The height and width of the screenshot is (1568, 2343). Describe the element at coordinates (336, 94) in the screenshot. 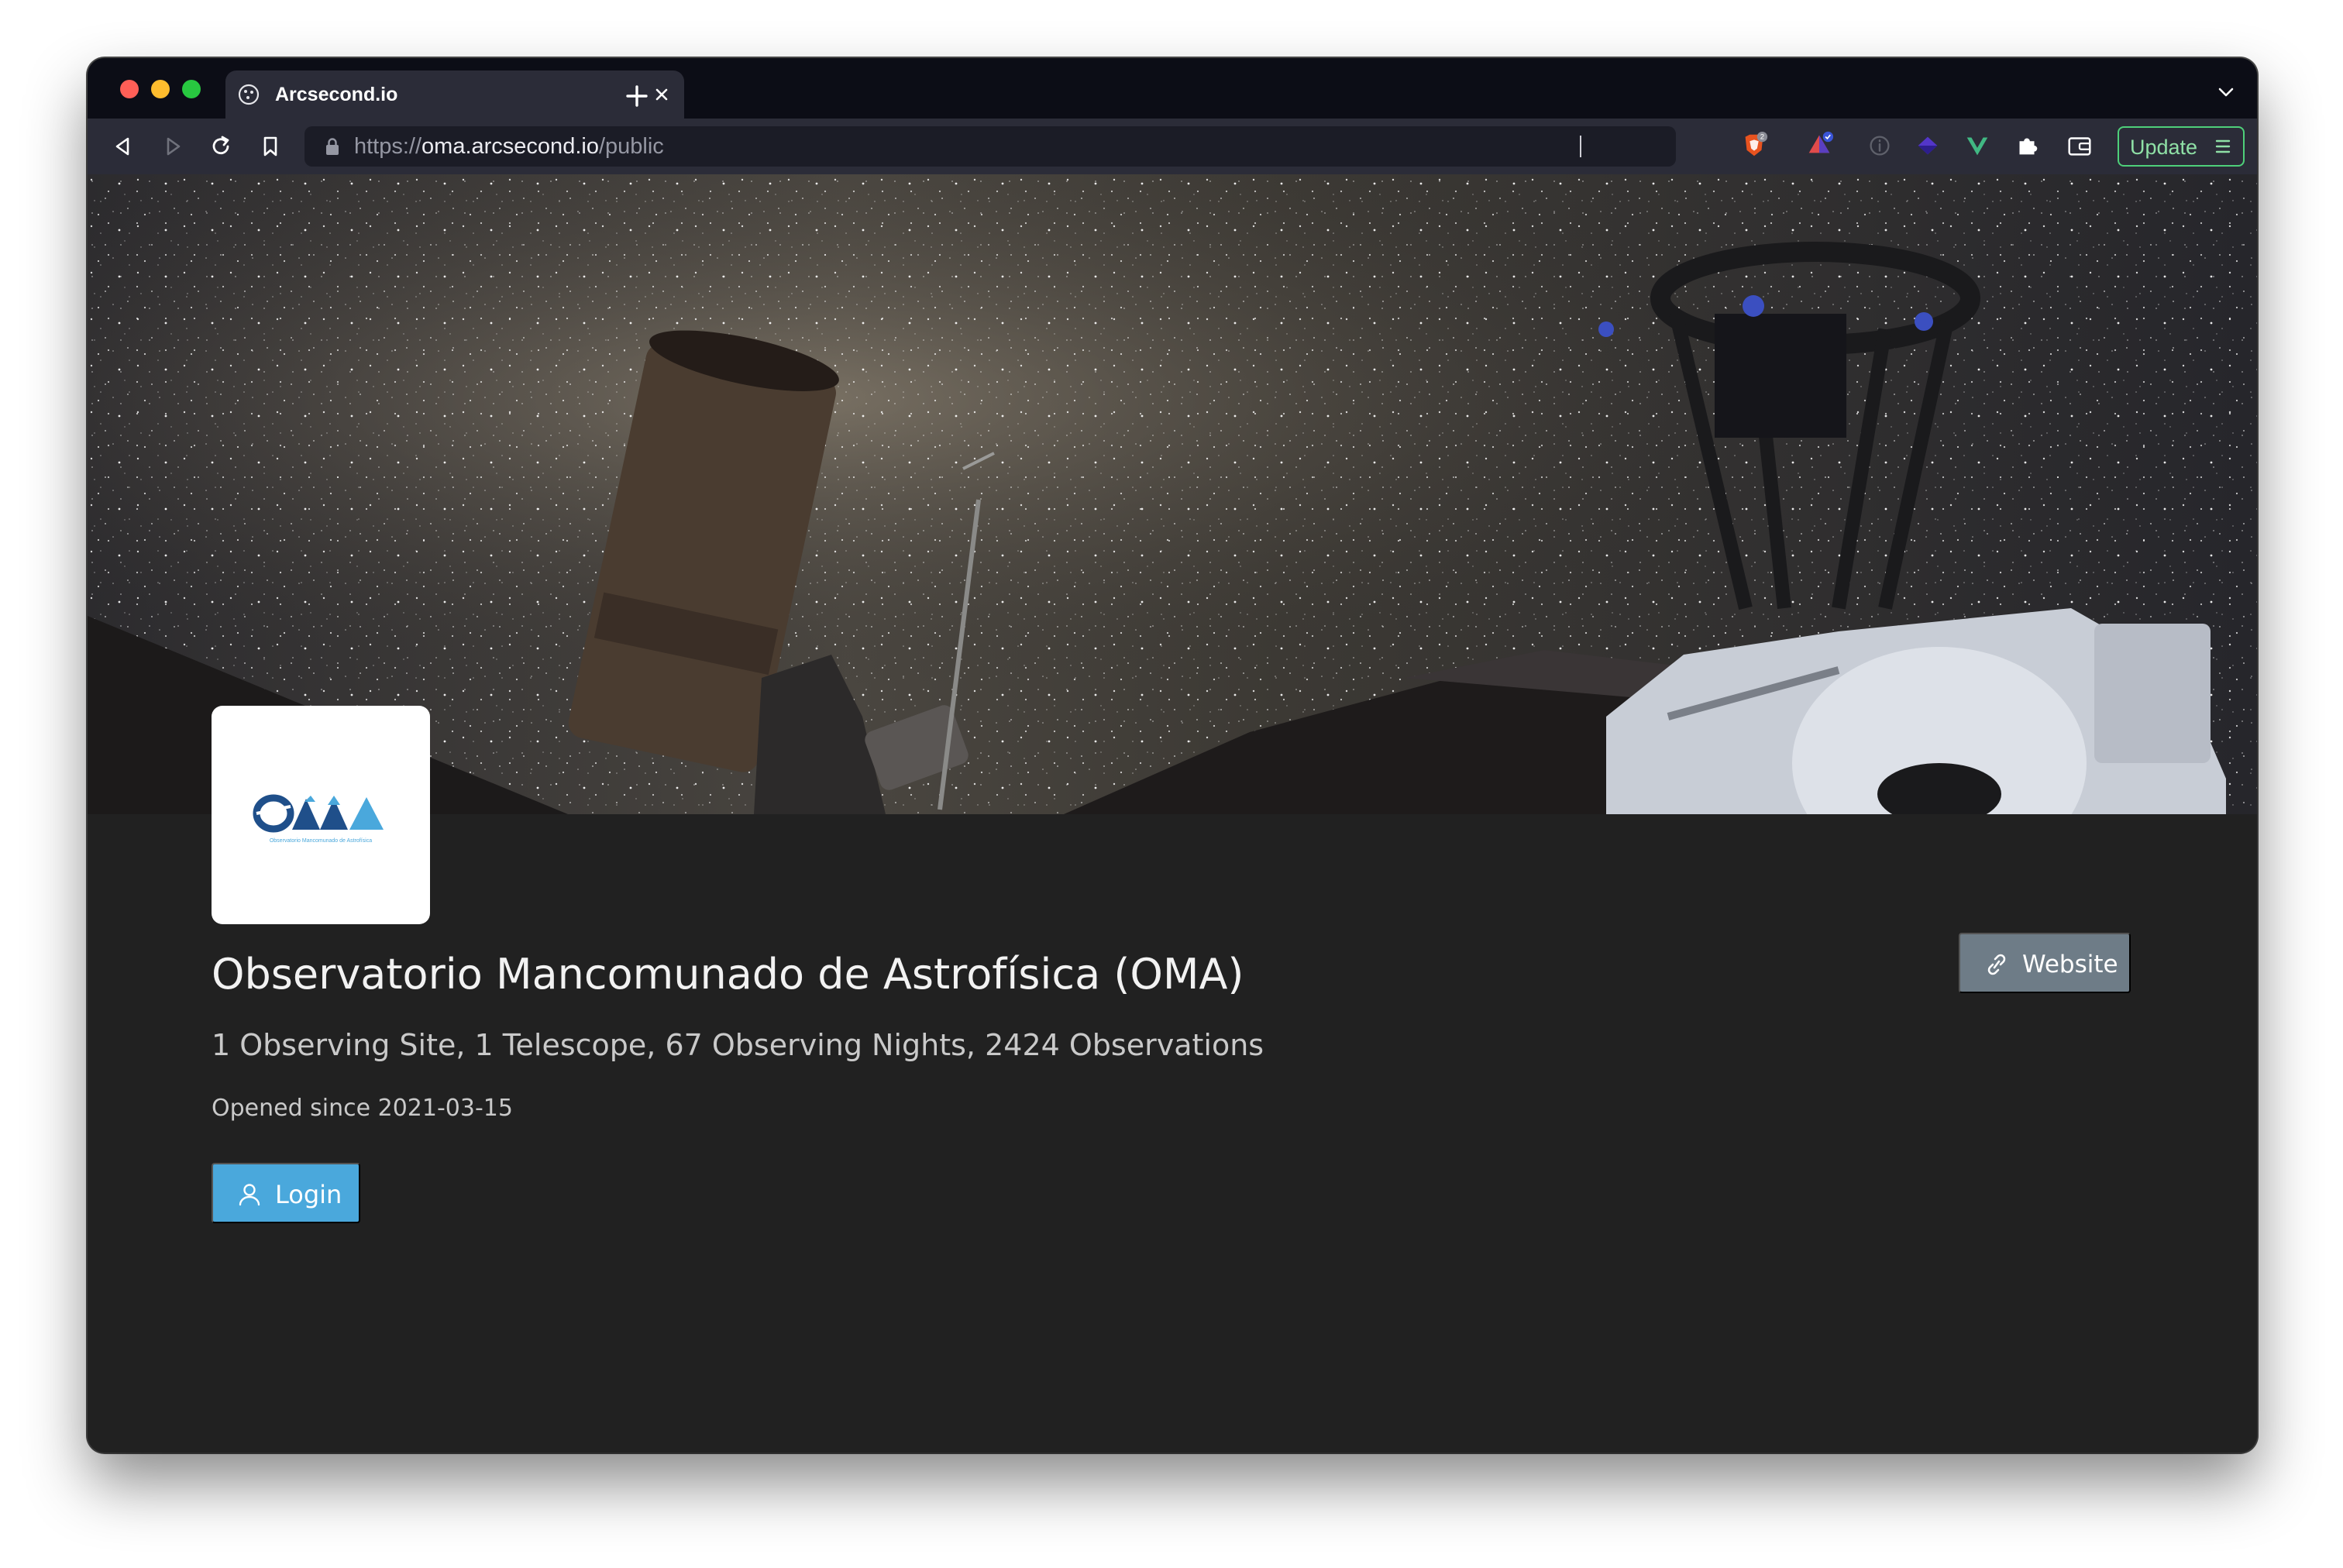

I see `tab-title: Arcsecond.io` at that location.